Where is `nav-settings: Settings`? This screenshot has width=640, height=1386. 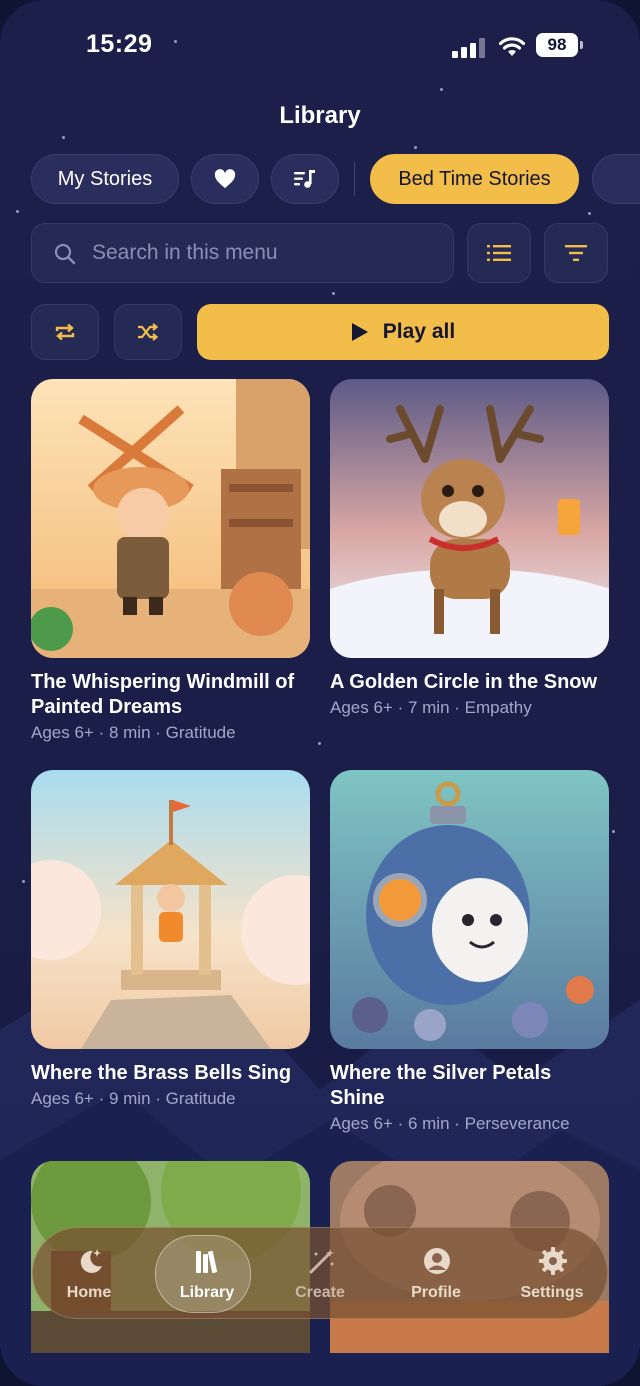 nav-settings: Settings is located at coordinates (552, 1274).